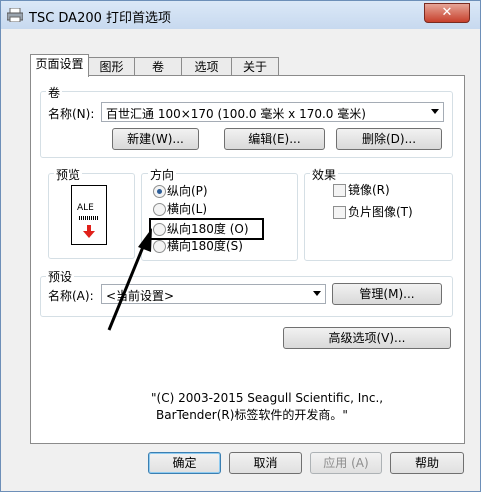  What do you see at coordinates (68, 174) in the screenshot?
I see `preview-group-title: 预览` at bounding box center [68, 174].